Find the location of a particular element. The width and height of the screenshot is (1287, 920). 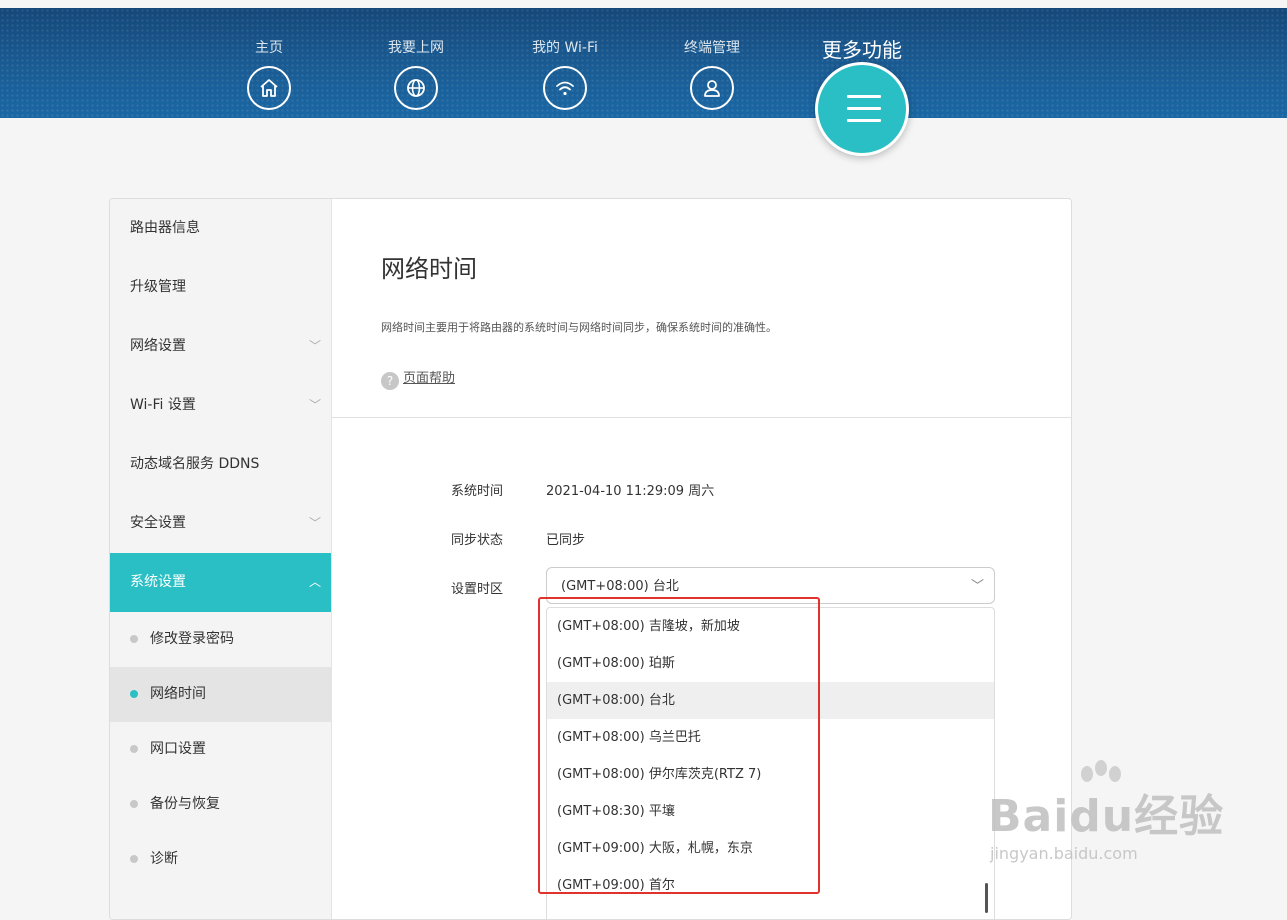

baidu-watermark: Baidu经验 jingyan.baidu.com is located at coordinates (1108, 815).